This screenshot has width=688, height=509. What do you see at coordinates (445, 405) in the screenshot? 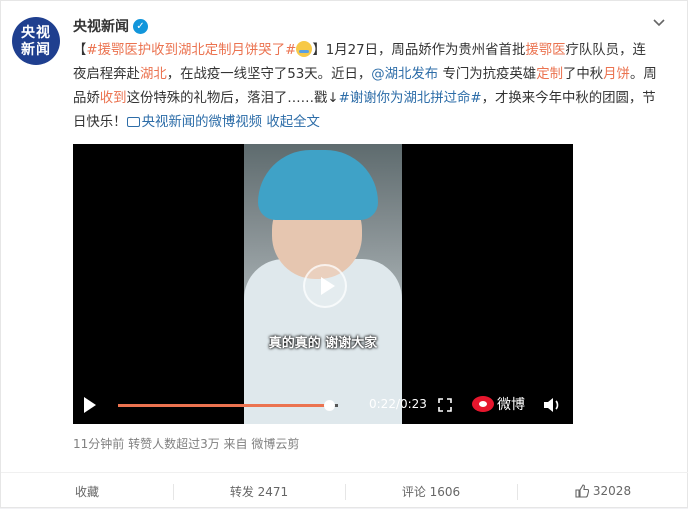
I see `fullscreen-icon` at bounding box center [445, 405].